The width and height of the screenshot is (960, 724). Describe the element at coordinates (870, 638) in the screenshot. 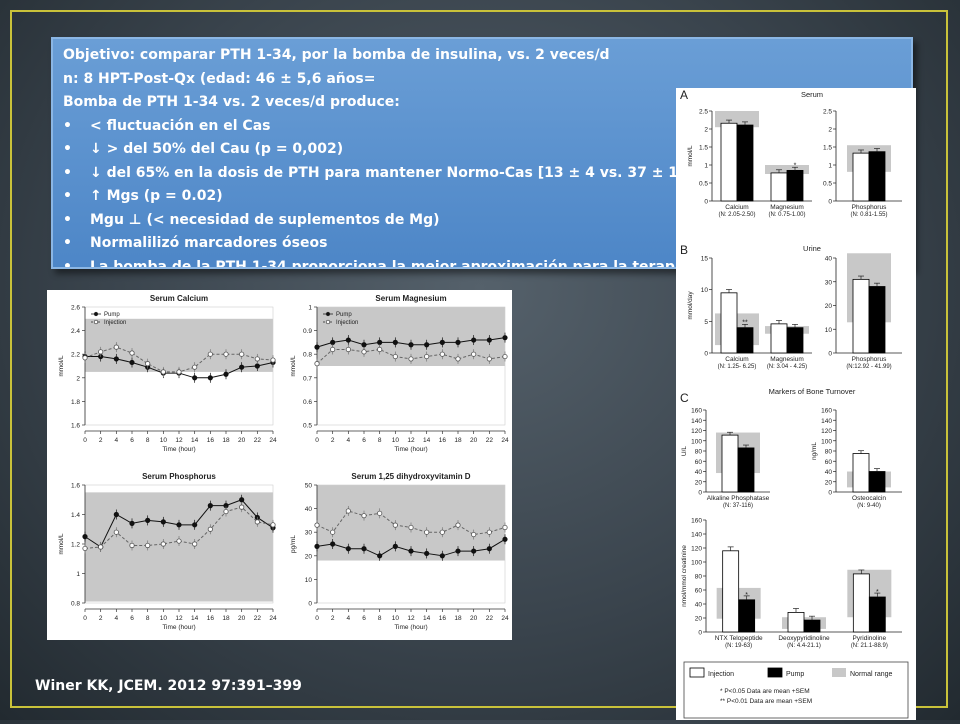

I see `category-label: Pyridinoline` at that location.